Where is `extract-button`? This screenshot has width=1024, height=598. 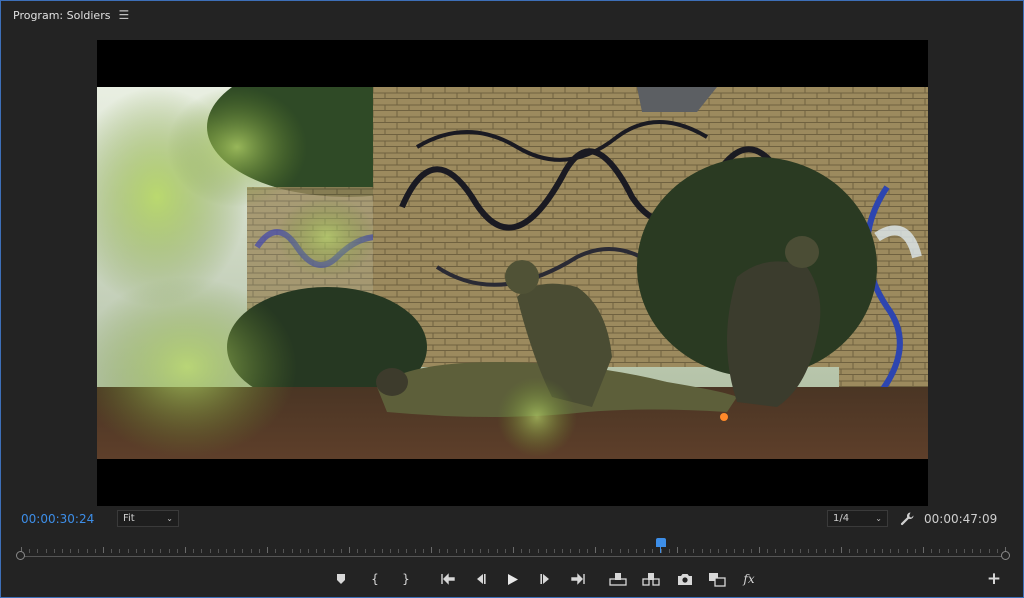 extract-button is located at coordinates (651, 579).